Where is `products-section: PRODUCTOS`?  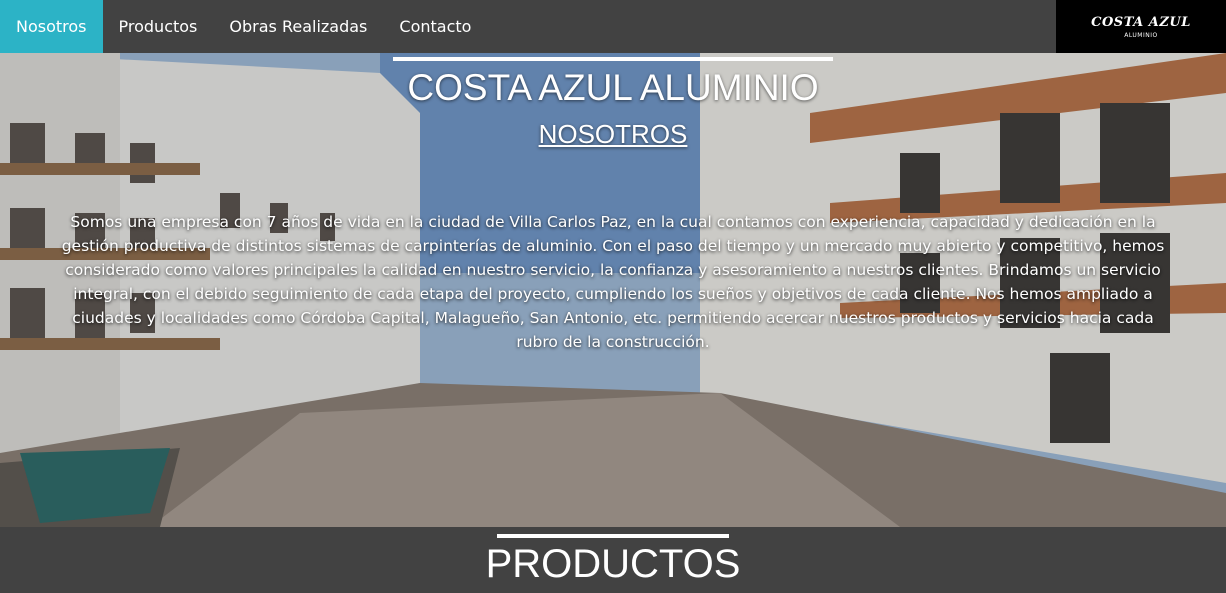
products-section: PRODUCTOS is located at coordinates (613, 560).